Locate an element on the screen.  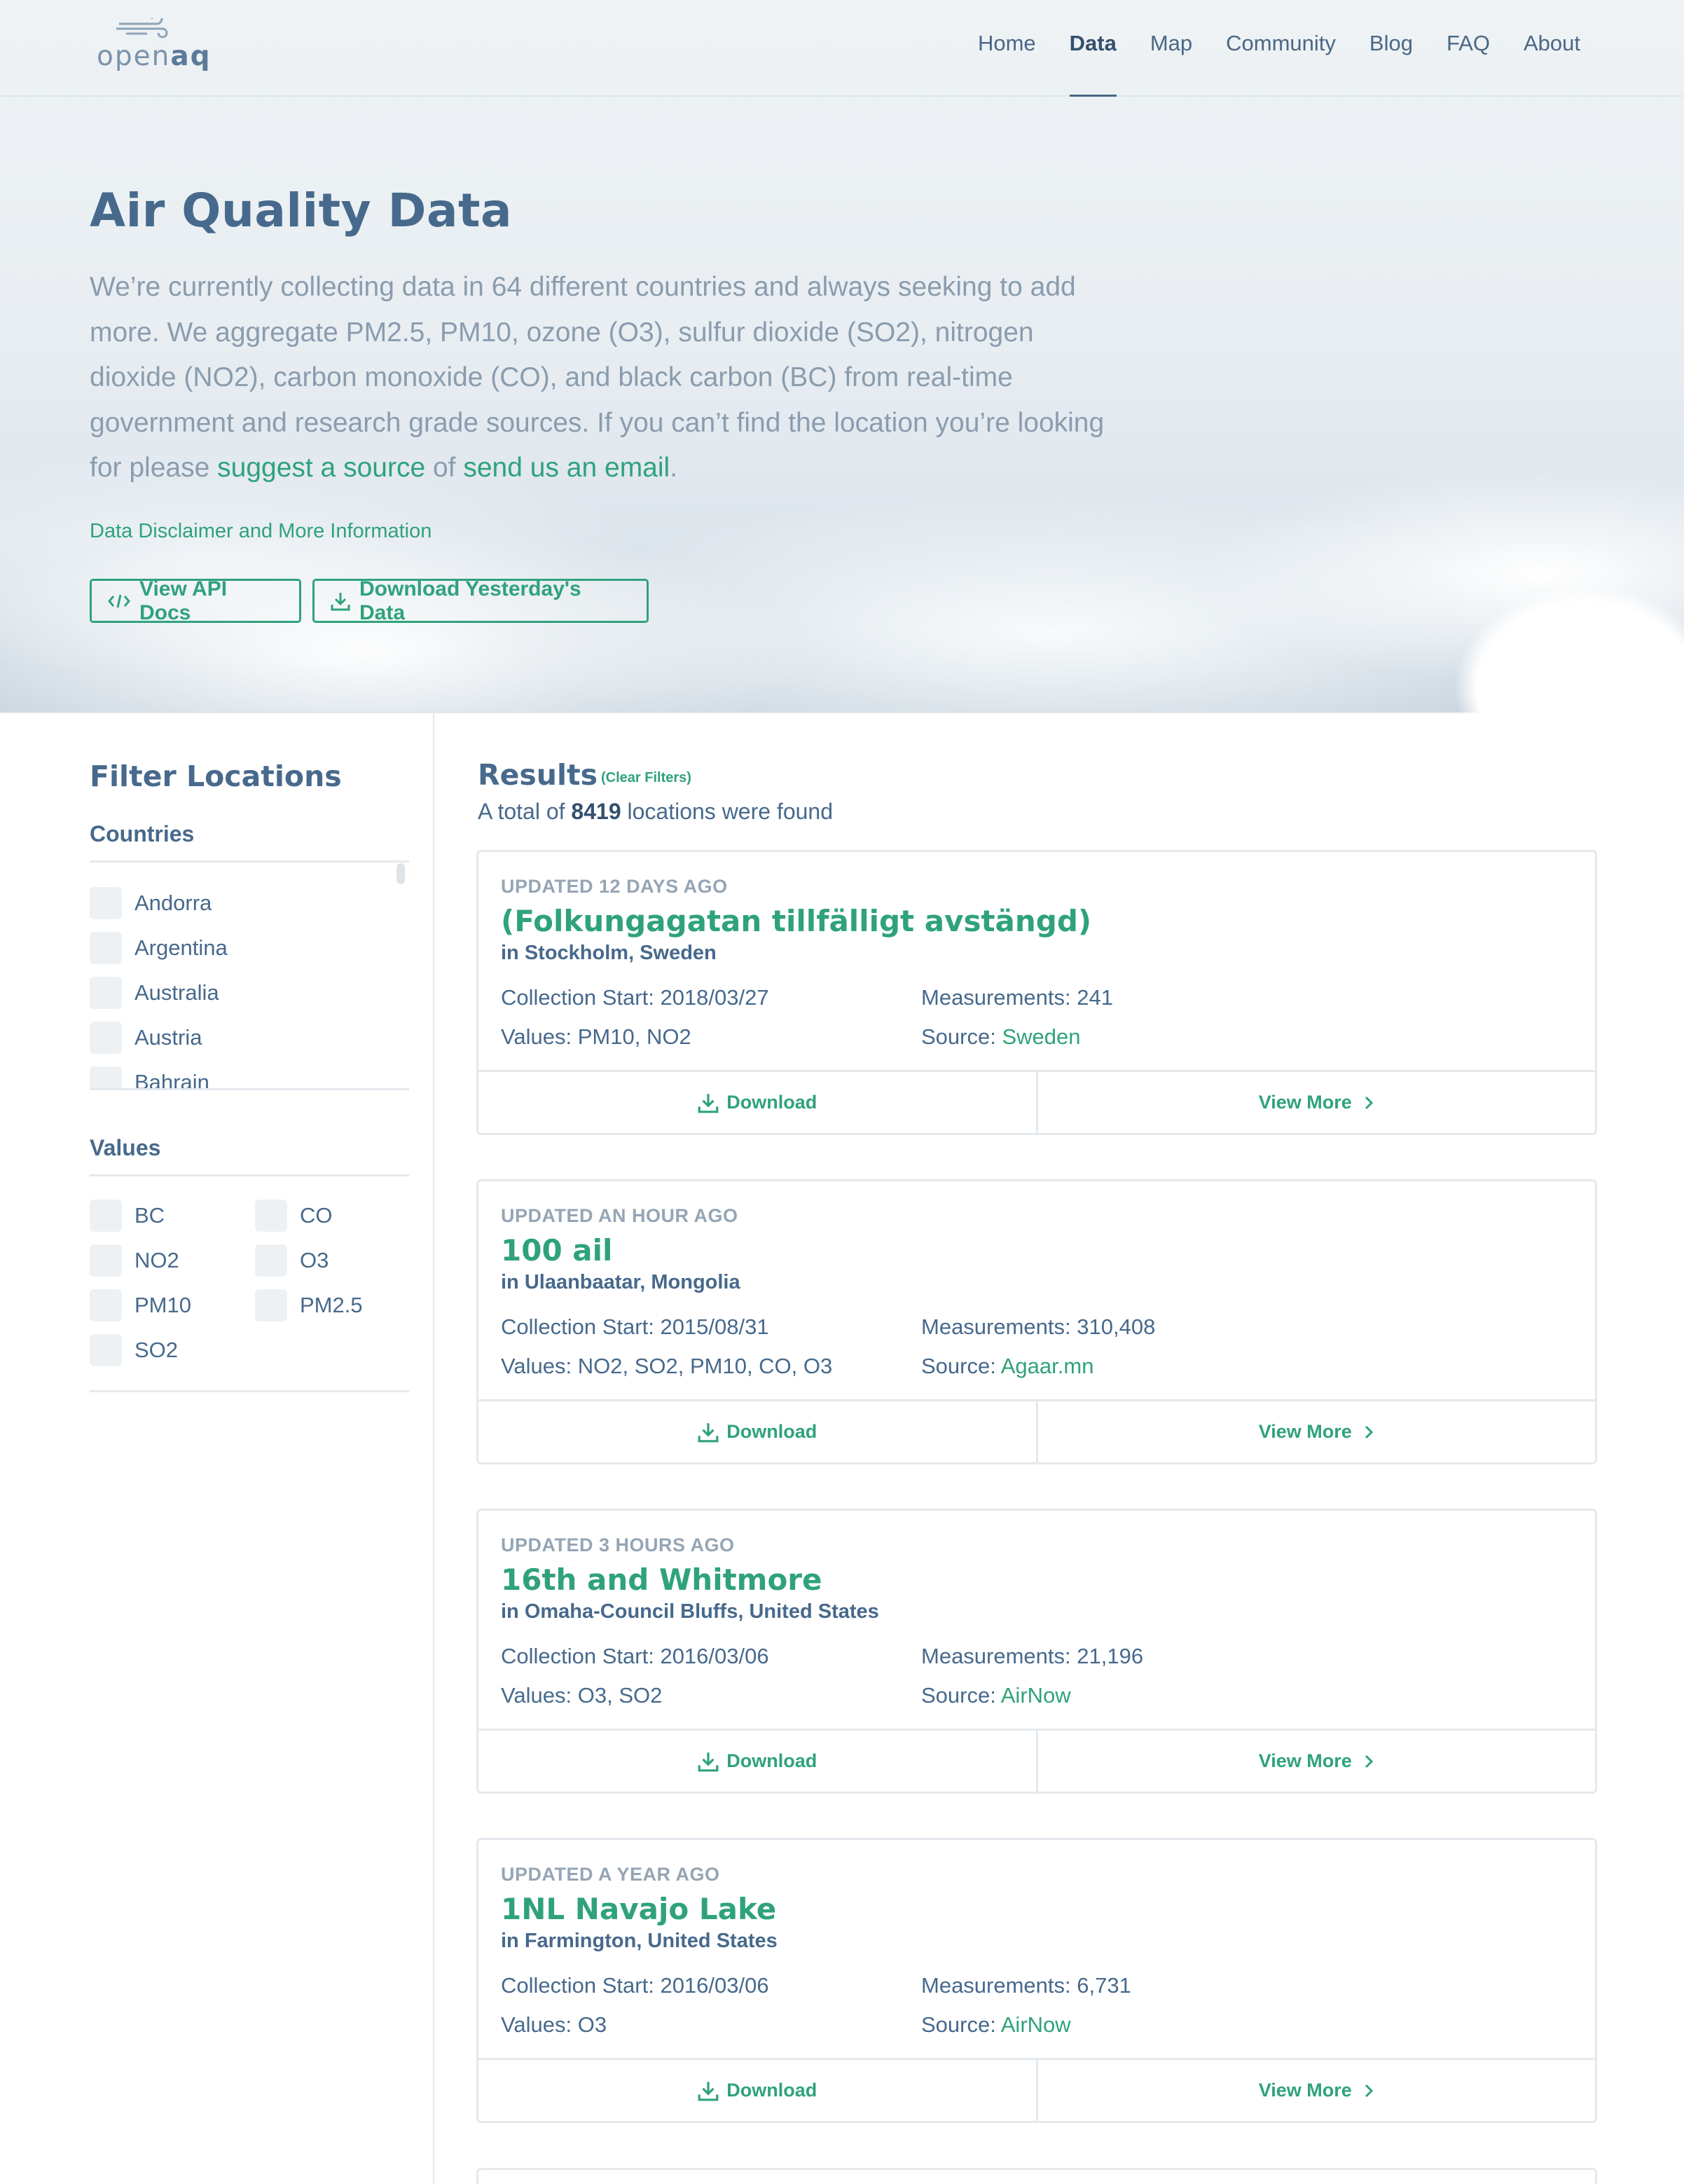
data-disclaimer-link: Data Disclaimer and More Information is located at coordinates (261, 531).